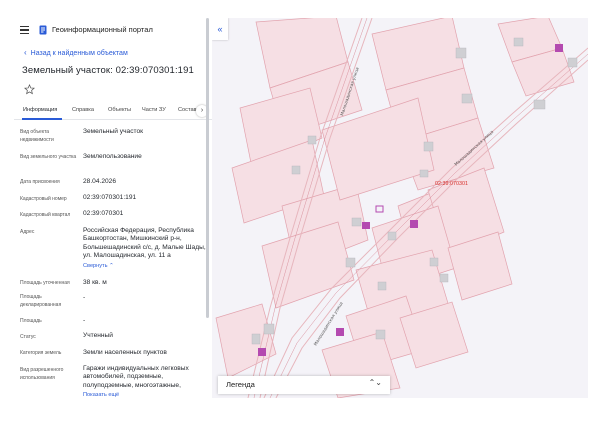 The height and width of the screenshot is (424, 600). I want to click on active-tab-indicator, so click(42, 119).